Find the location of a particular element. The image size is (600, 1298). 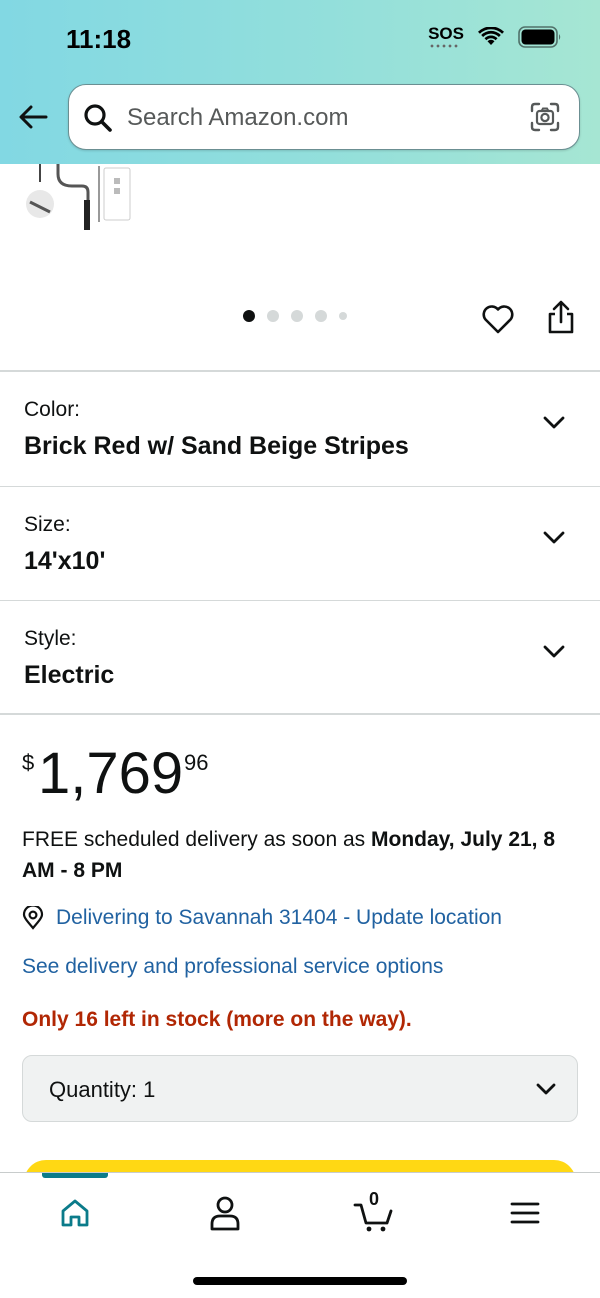

size-label: Size: is located at coordinates (47, 524).